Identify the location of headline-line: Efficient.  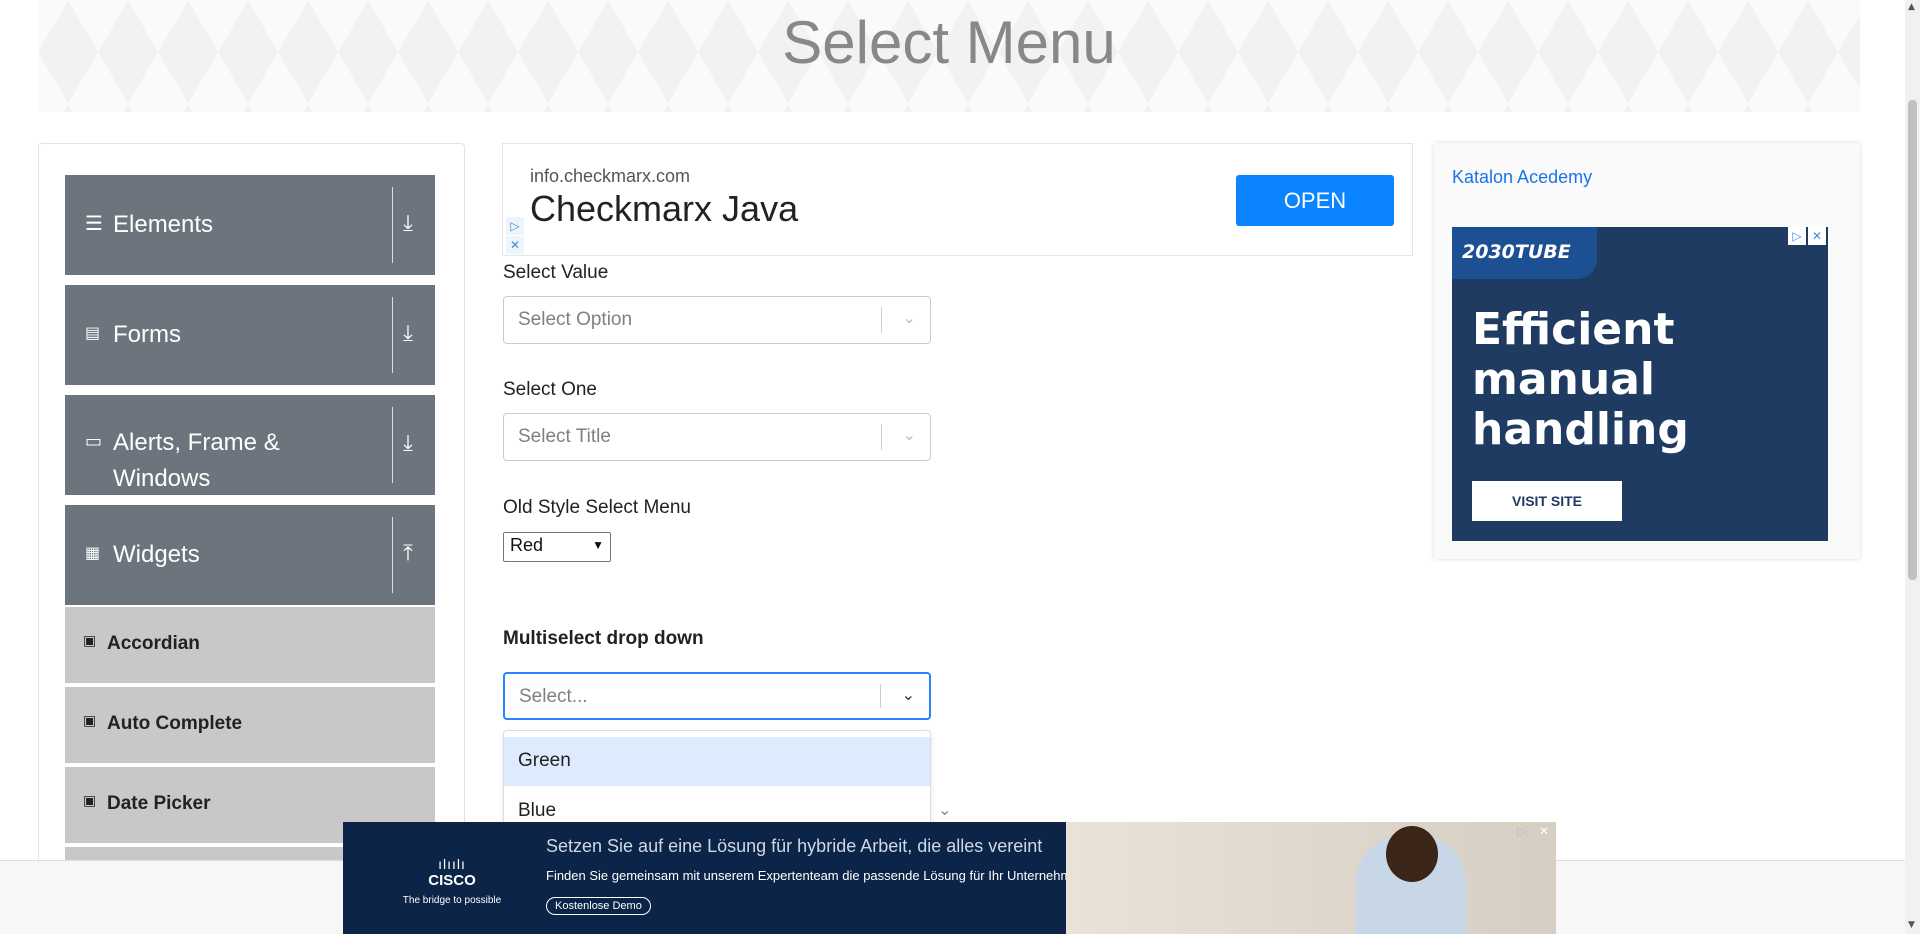
(1573, 329).